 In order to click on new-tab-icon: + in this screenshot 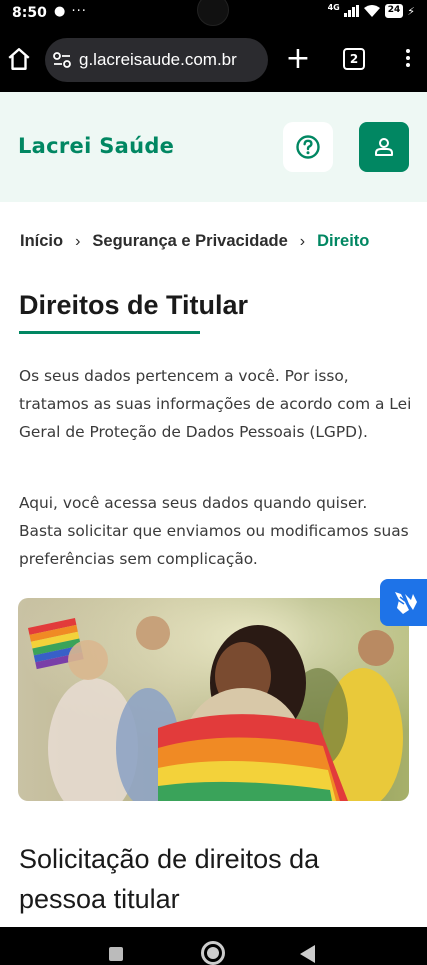, I will do `click(298, 59)`.